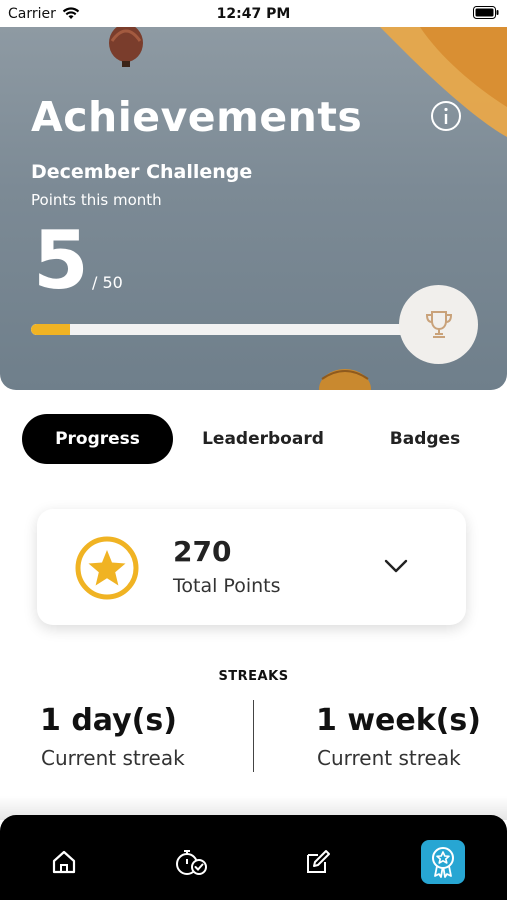 The height and width of the screenshot is (900, 507). What do you see at coordinates (107, 568) in the screenshot?
I see `star-icon` at bounding box center [107, 568].